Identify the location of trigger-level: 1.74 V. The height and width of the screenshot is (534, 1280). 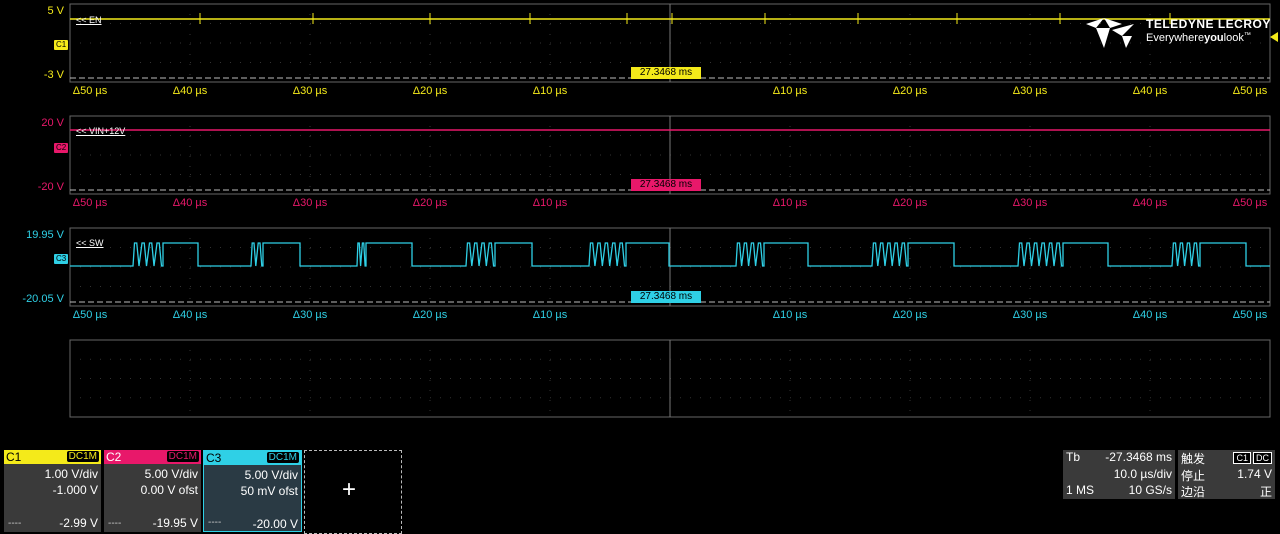
(1254, 474).